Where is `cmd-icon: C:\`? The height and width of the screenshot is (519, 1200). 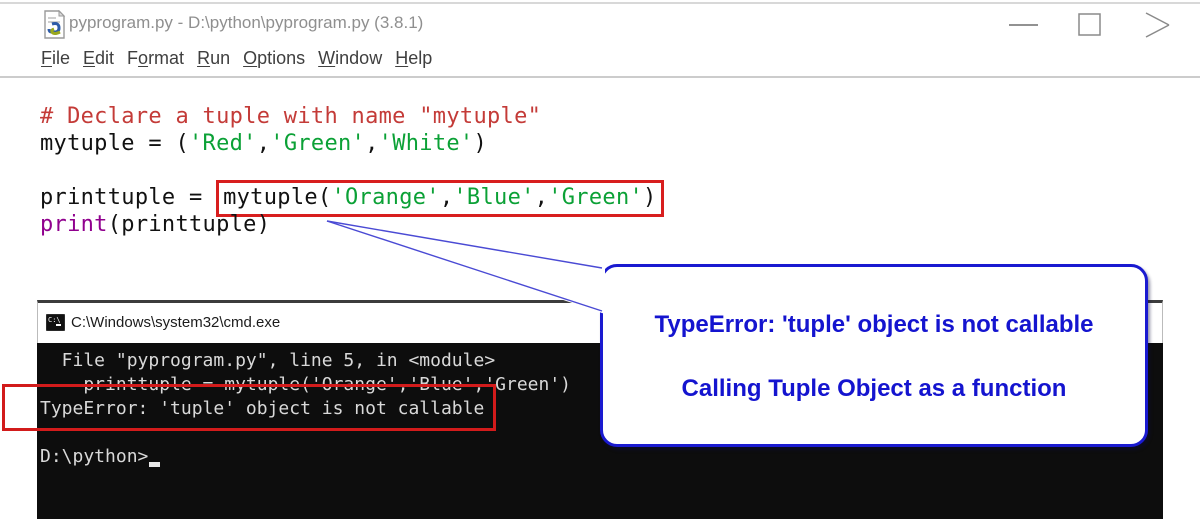
cmd-icon: C:\ is located at coordinates (55, 322).